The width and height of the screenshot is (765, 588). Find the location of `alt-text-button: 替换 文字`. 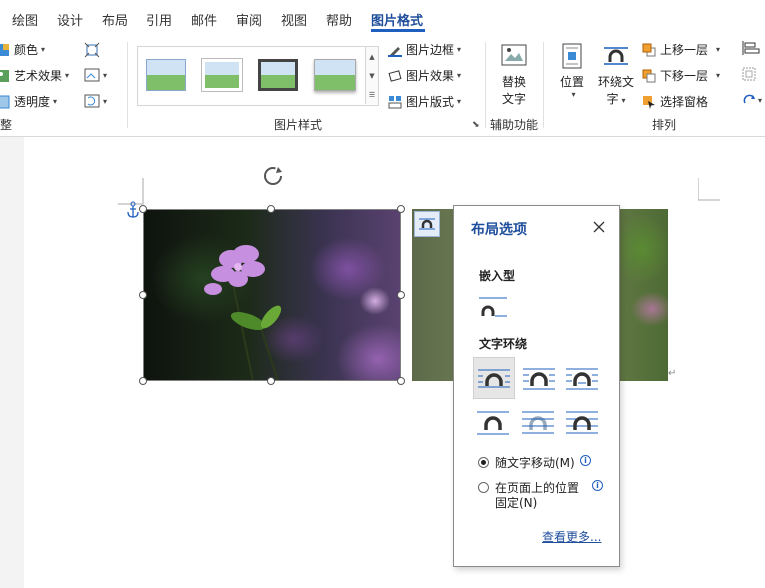

alt-text-button: 替换 文字 is located at coordinates (514, 74).